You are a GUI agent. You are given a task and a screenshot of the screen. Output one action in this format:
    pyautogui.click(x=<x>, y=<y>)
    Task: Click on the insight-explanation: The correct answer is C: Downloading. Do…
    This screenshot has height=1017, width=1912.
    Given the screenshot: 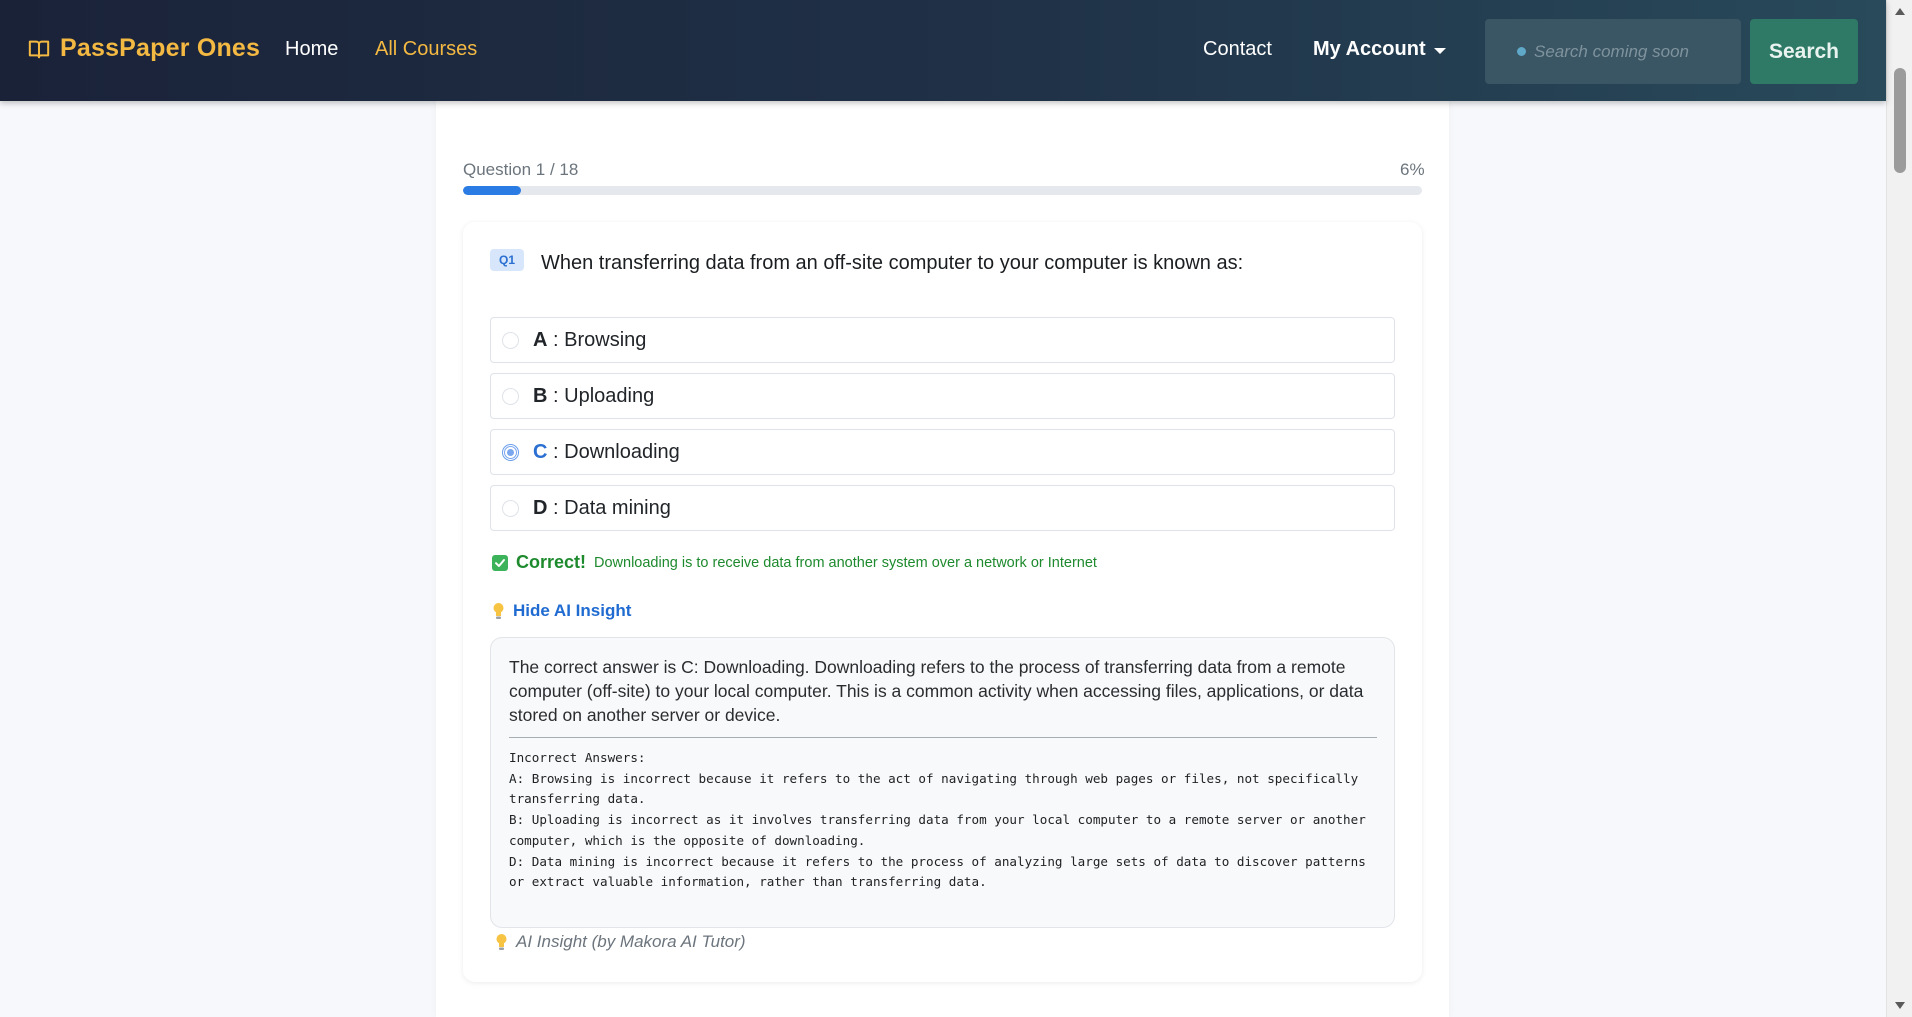 What is the action you would take?
    pyautogui.click(x=936, y=691)
    